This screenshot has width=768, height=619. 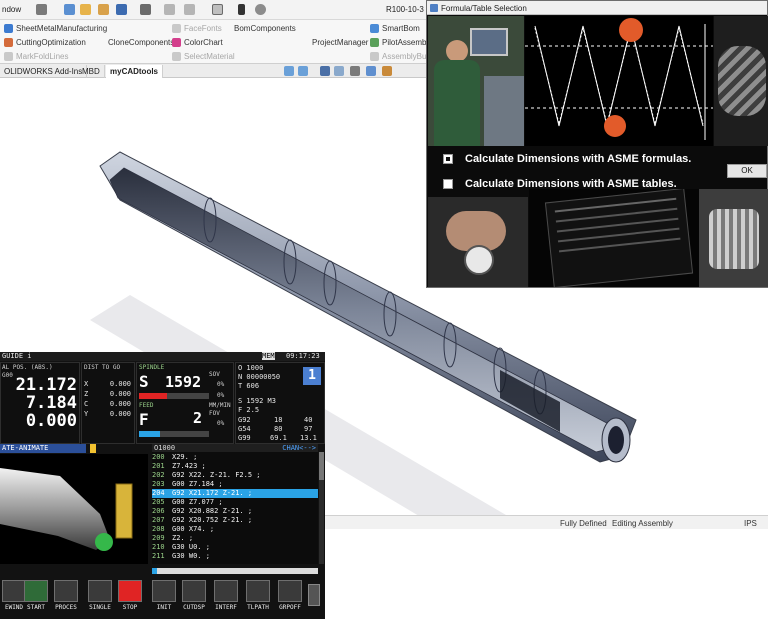 I want to click on g-row-value: 40, so click(x=308, y=420).